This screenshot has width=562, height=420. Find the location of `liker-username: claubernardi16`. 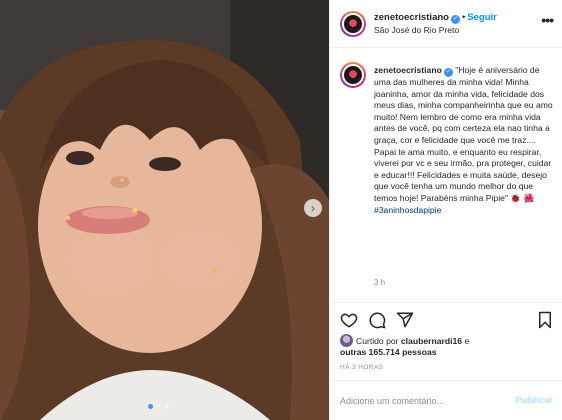

liker-username: claubernardi16 is located at coordinates (431, 341).